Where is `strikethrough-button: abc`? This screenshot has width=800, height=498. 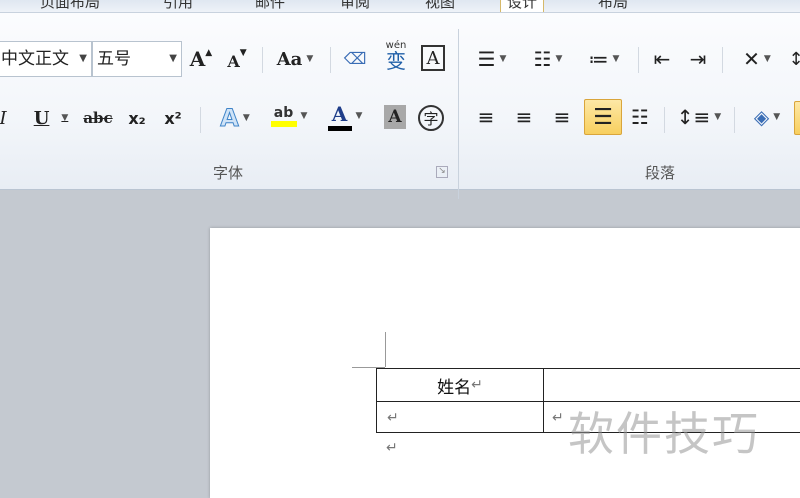 strikethrough-button: abc is located at coordinates (98, 118).